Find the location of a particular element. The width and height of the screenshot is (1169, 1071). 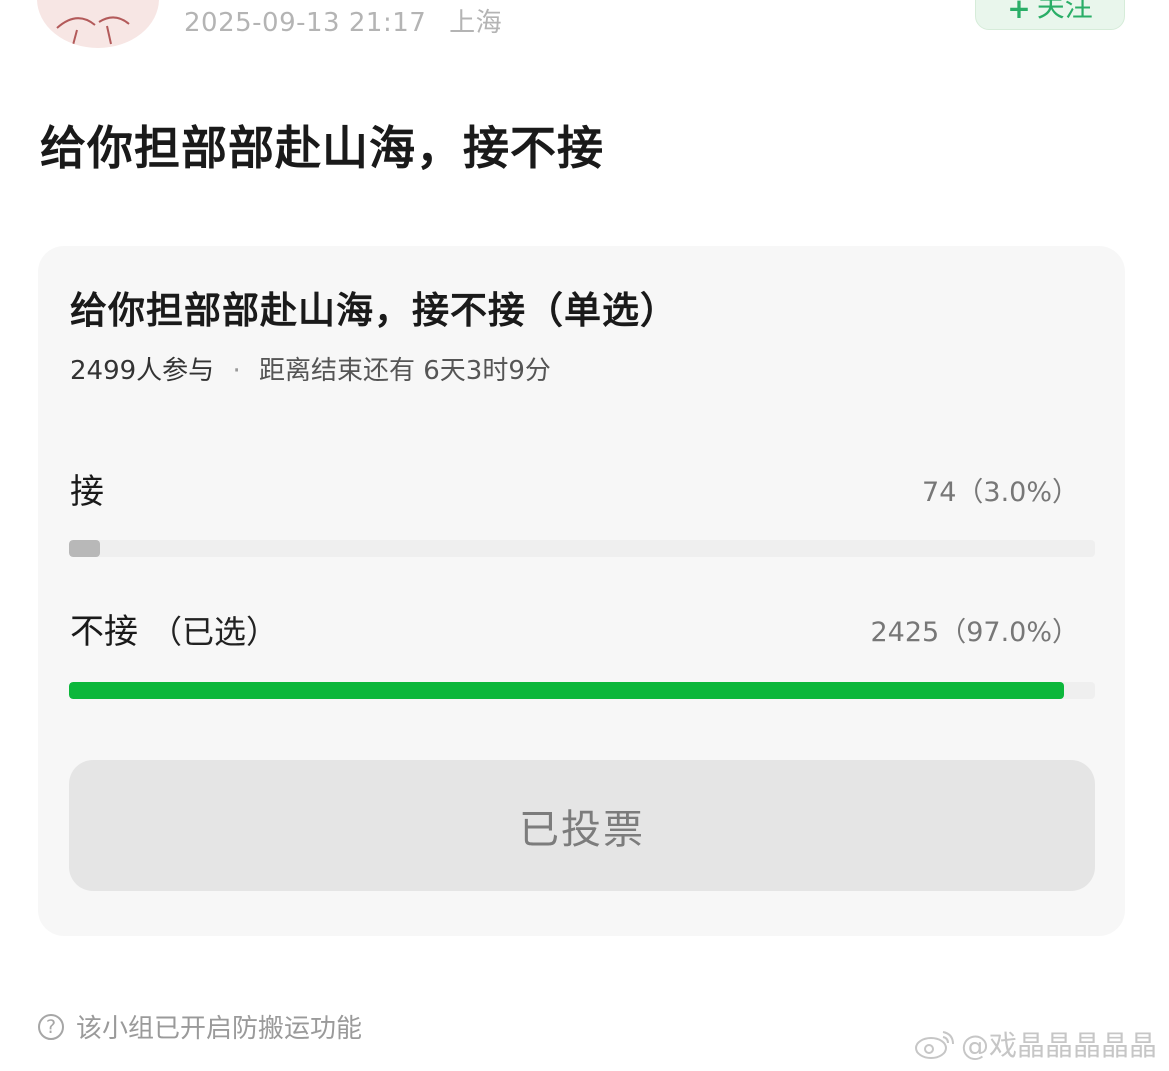

weibo-logo-icon is located at coordinates (934, 1045).